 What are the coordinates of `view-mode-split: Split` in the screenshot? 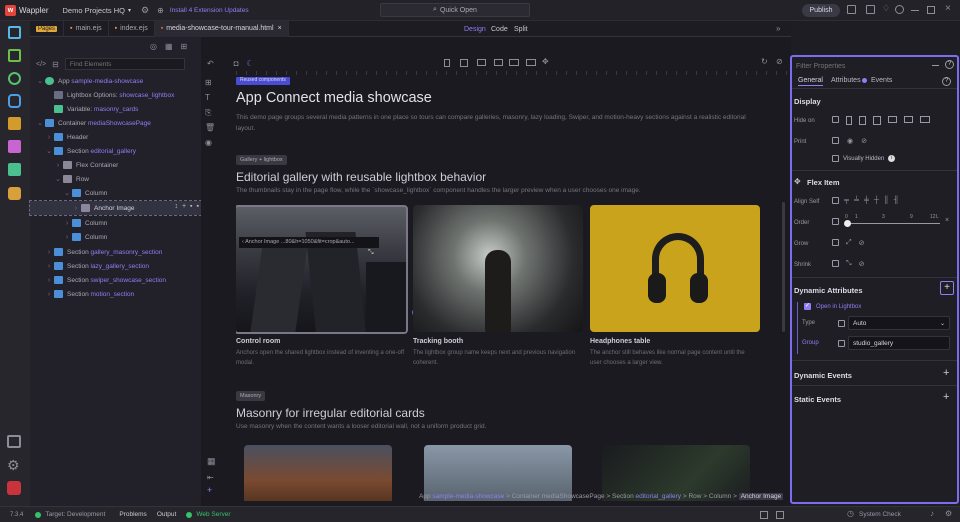 It's located at (521, 29).